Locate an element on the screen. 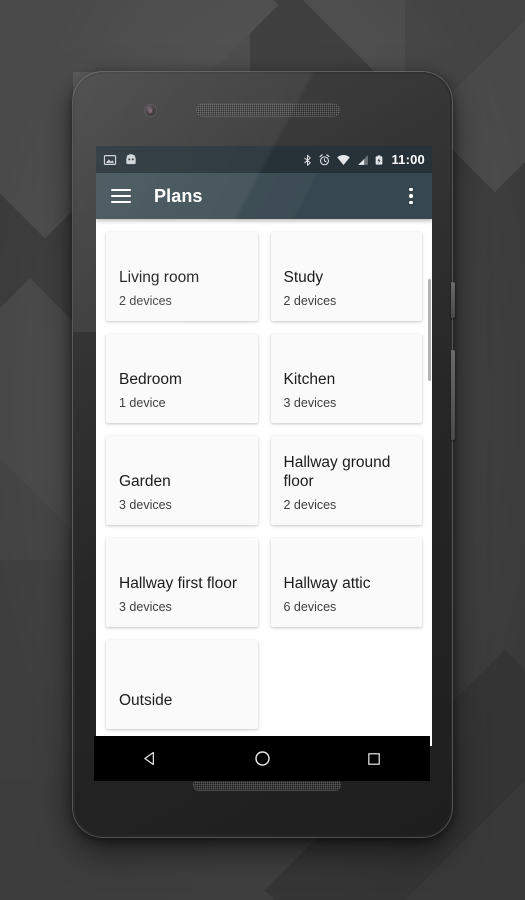 Image resolution: width=525 pixels, height=900 pixels. vertical-scrollbar-thumb is located at coordinates (429, 330).